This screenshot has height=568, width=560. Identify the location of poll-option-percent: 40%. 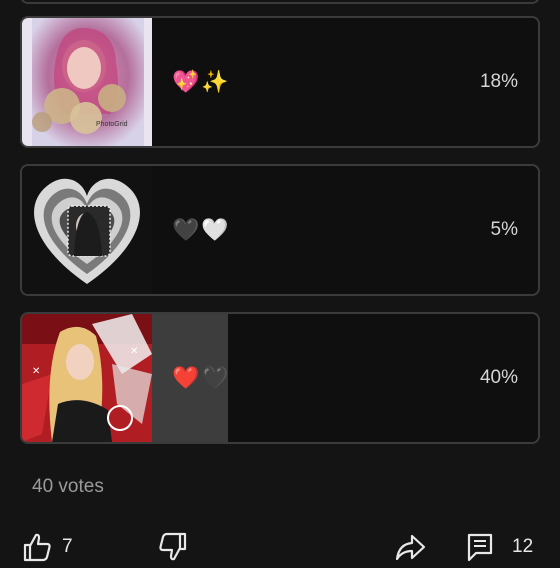
(498, 377).